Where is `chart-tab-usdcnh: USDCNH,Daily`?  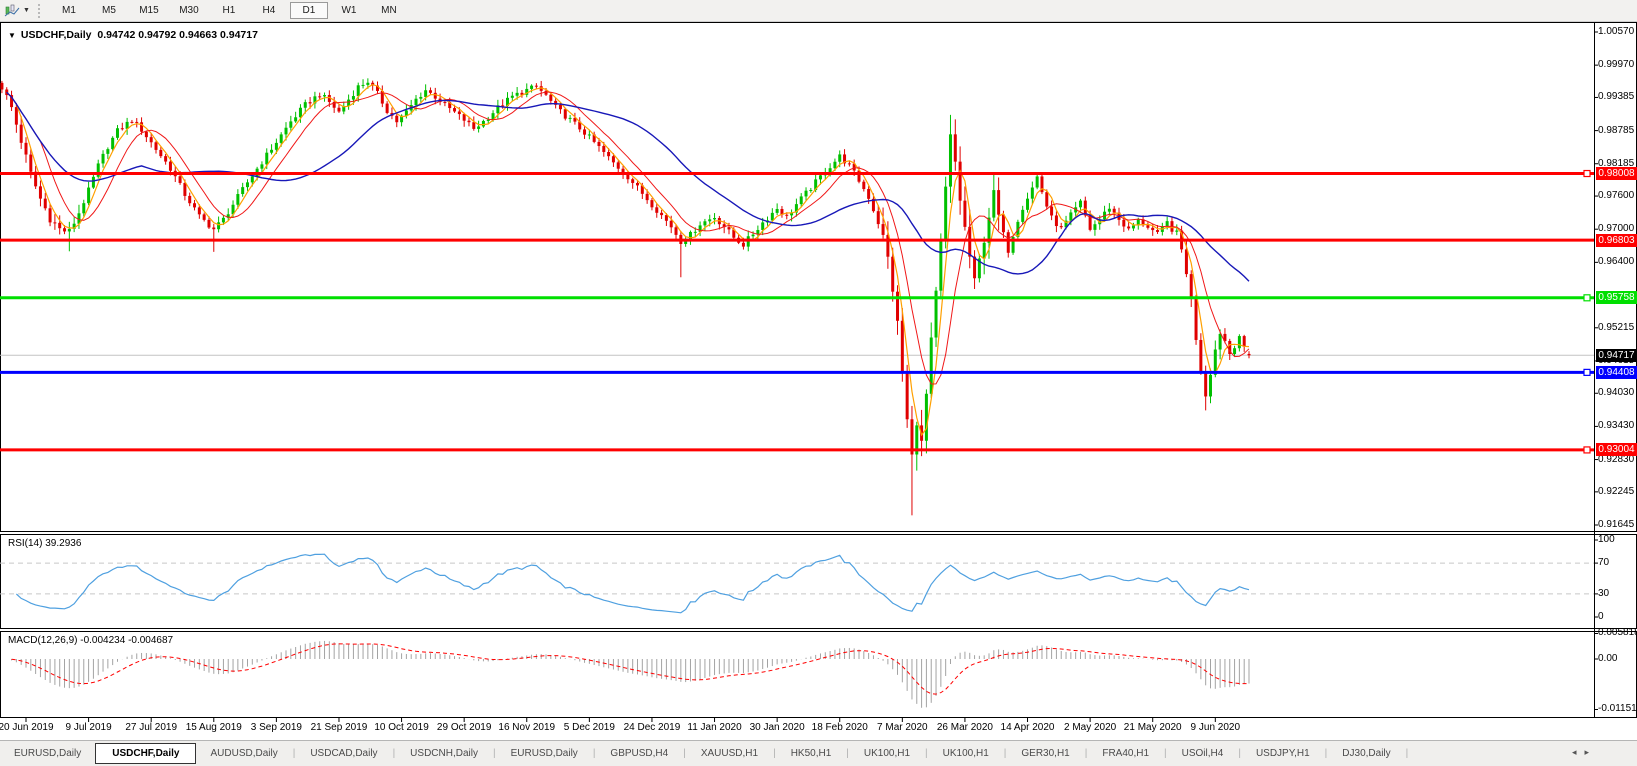
chart-tab-usdcnh: USDCNH,Daily is located at coordinates (444, 753).